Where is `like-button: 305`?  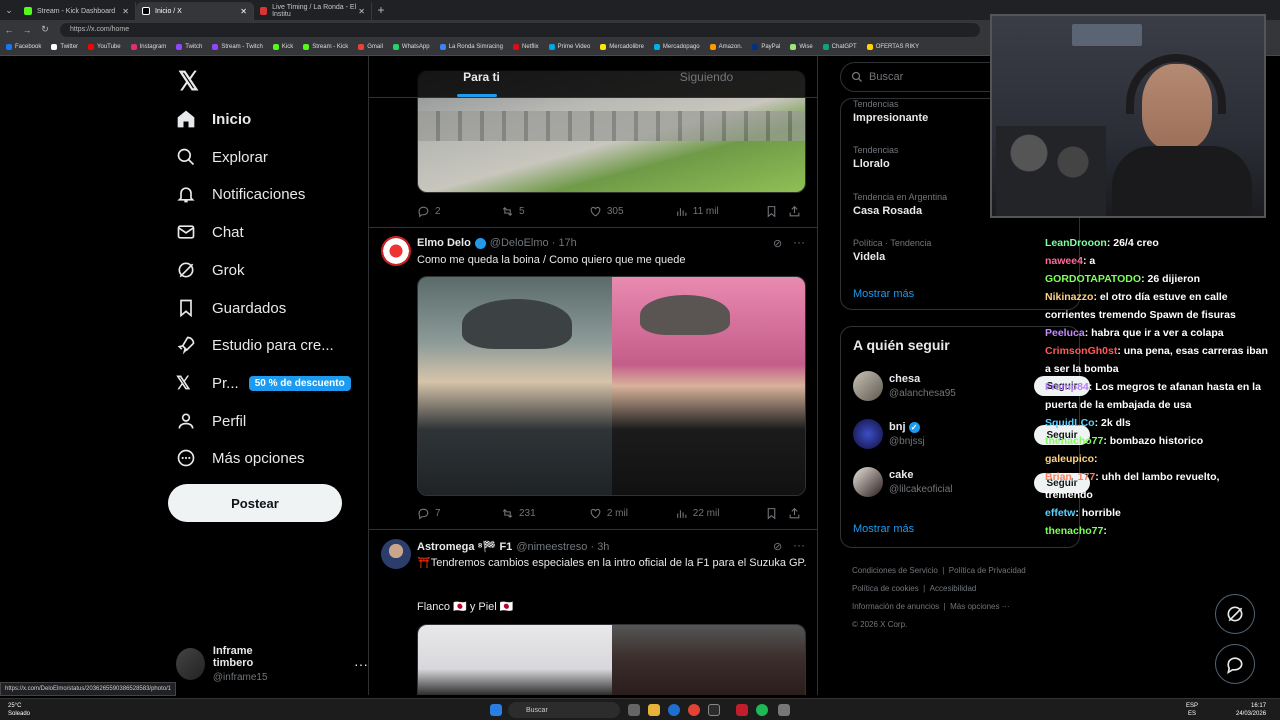 like-button: 305 is located at coordinates (632, 211).